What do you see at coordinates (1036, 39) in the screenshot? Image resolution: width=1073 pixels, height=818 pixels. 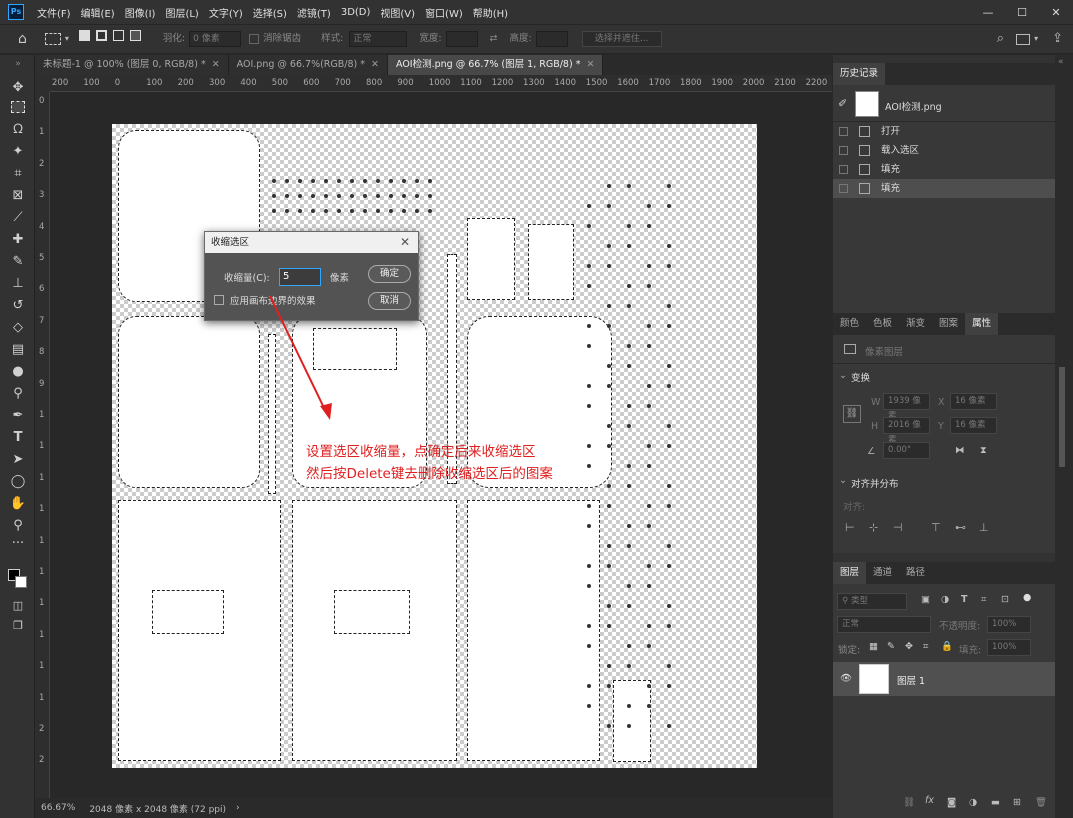 I see `workspace-chevron-icon: ▾` at bounding box center [1036, 39].